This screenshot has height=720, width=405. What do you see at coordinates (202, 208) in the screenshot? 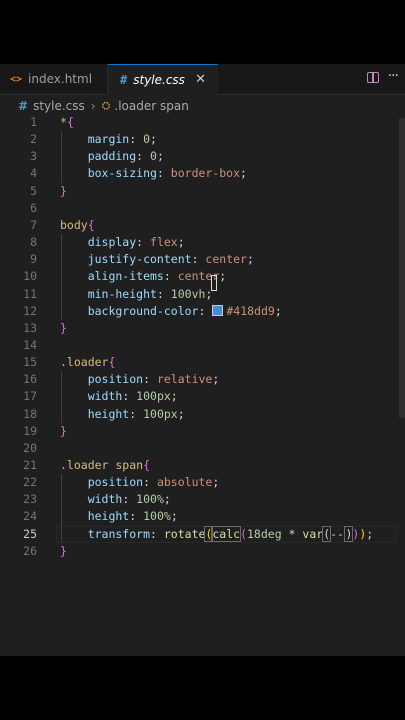
I see `code-line: 6` at bounding box center [202, 208].